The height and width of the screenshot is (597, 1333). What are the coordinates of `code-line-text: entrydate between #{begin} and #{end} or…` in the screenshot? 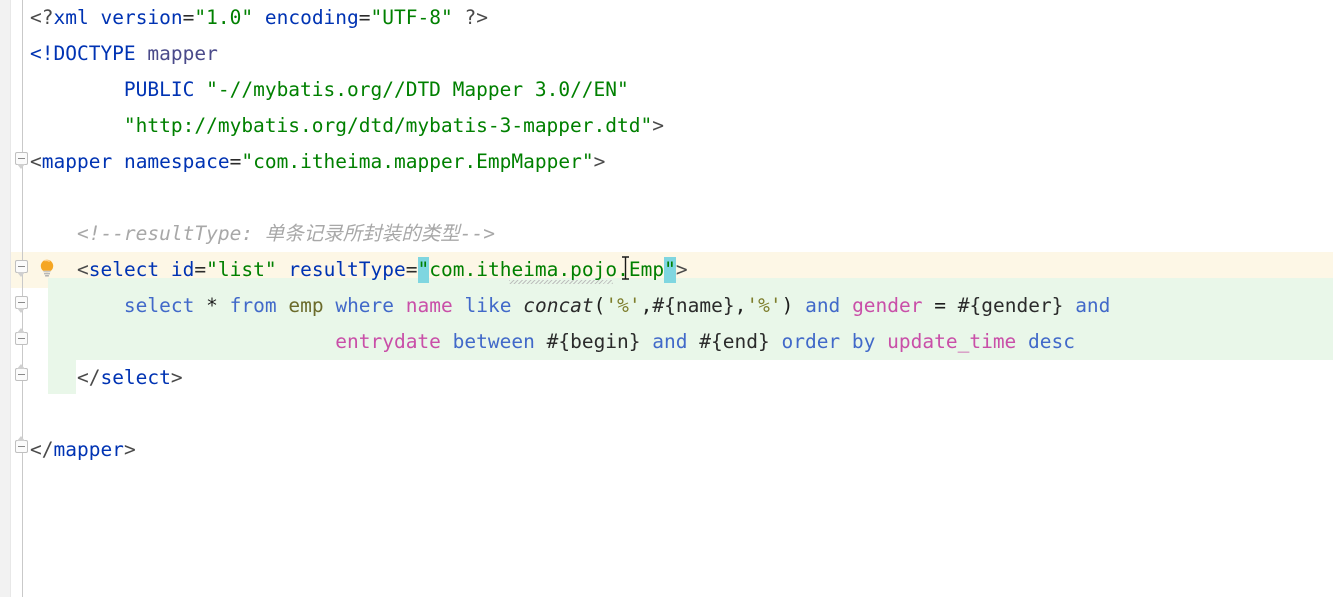 It's located at (552, 342).